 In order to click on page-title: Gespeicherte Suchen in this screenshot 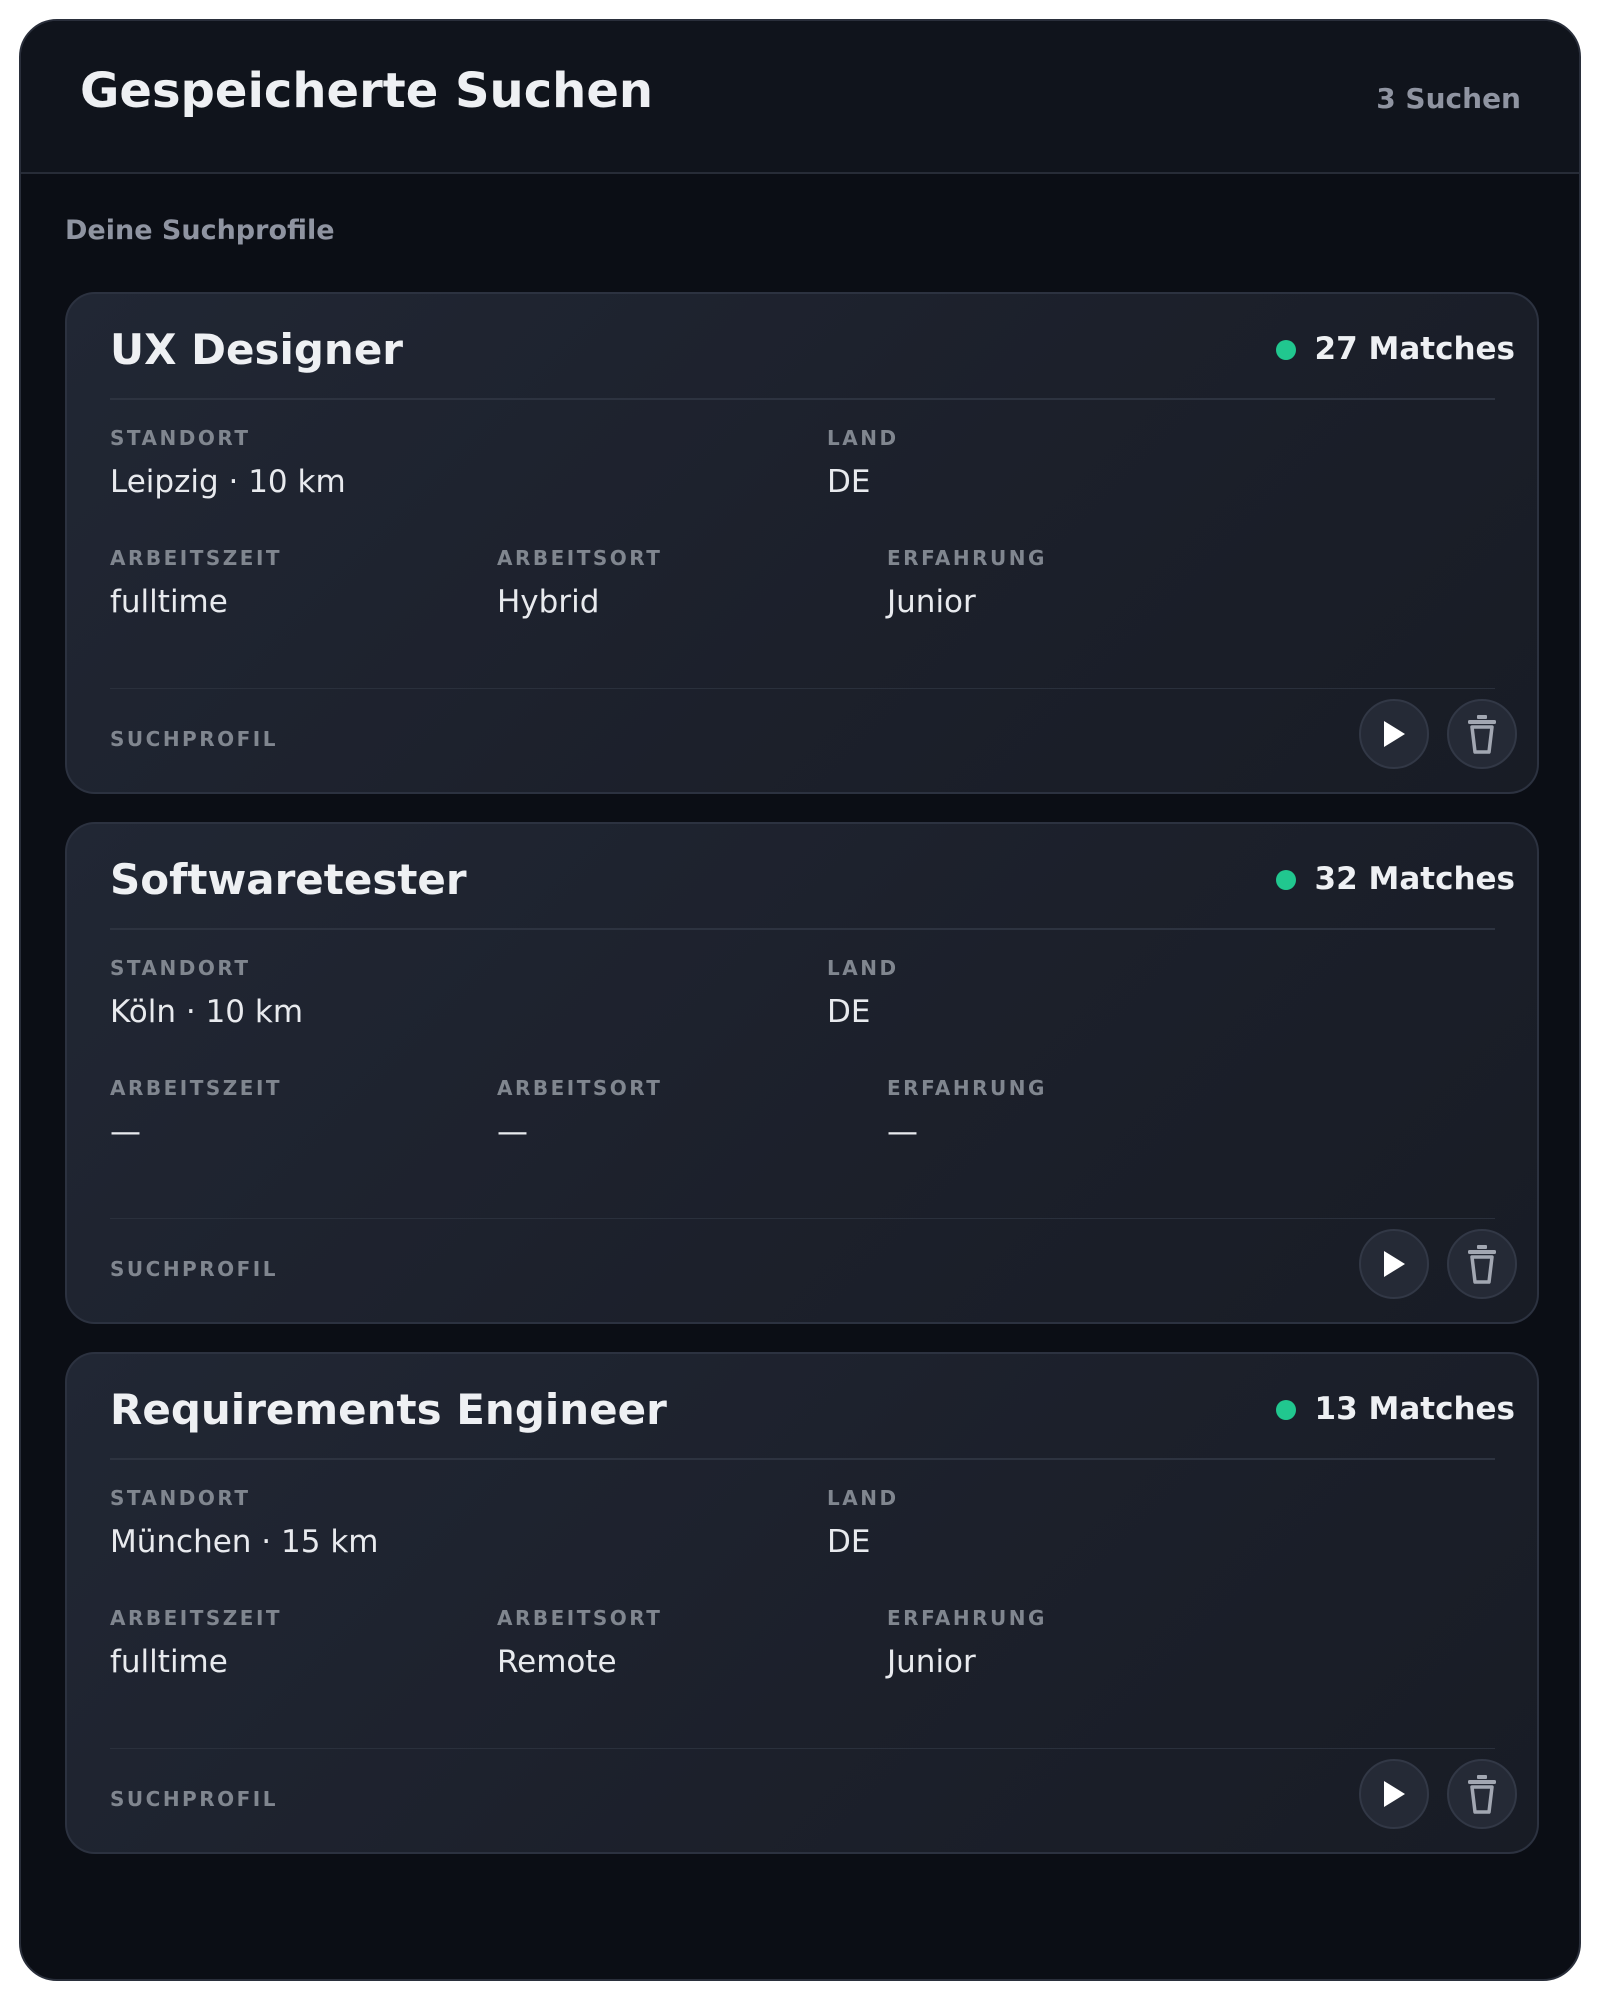, I will do `click(367, 91)`.